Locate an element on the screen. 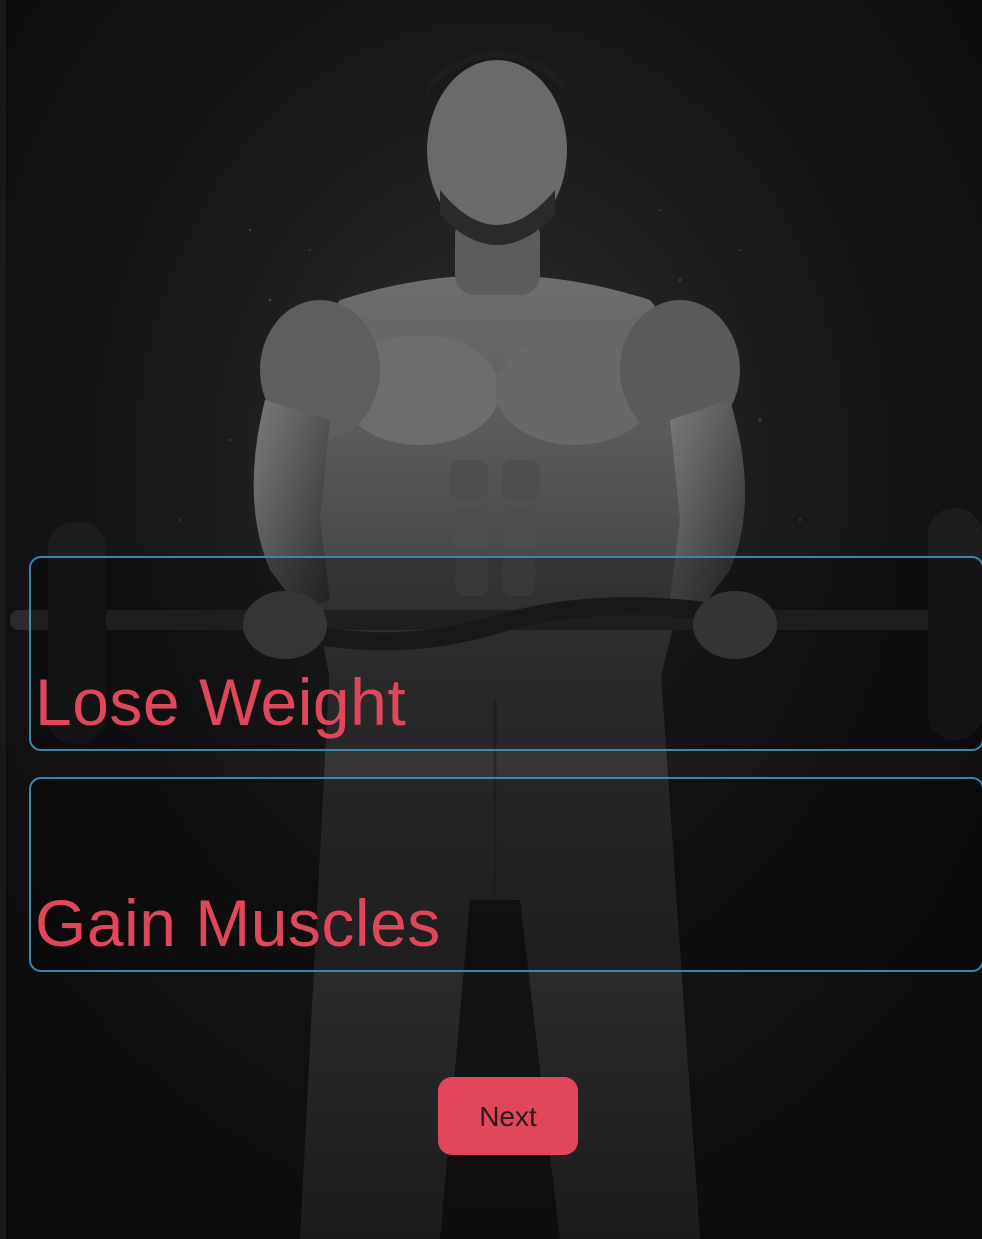 The height and width of the screenshot is (1239, 982). next-button: Next is located at coordinates (508, 1116).